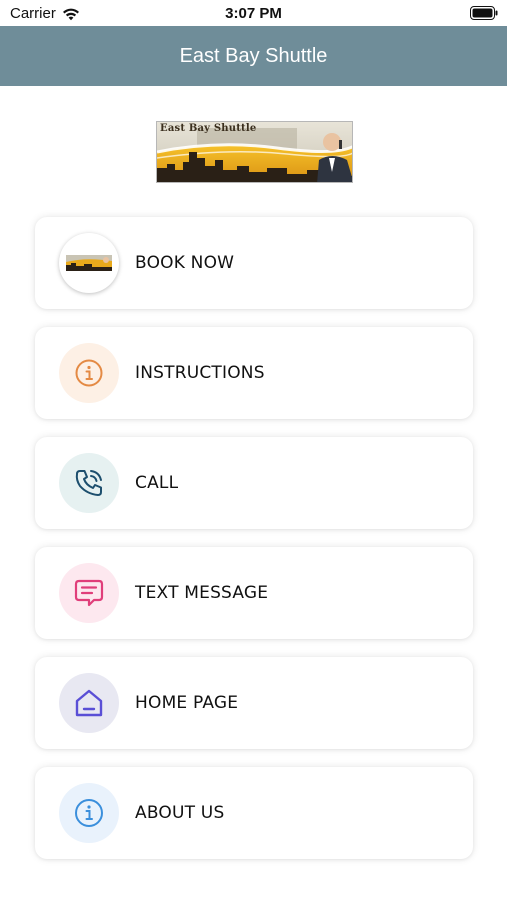 Image resolution: width=507 pixels, height=900 pixels. I want to click on app-logo: East Bay Shuttle, so click(254, 152).